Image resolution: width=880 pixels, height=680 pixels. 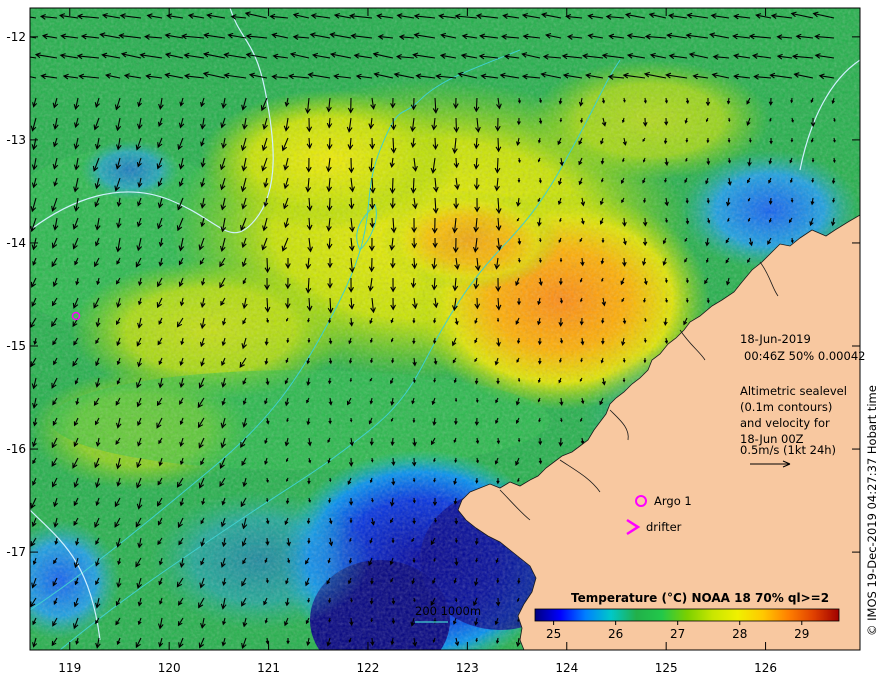 I want to click on lat-label: -15, so click(x=16, y=346).